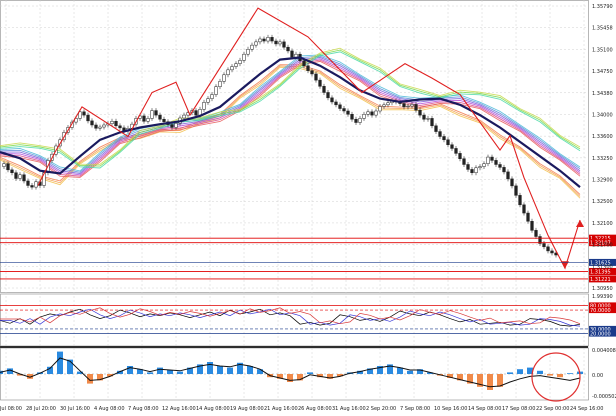 The width and height of the screenshot is (616, 416). What do you see at coordinates (179, 409) in the screenshot?
I see `time-tick-label: 12 Aug 16:00` at bounding box center [179, 409].